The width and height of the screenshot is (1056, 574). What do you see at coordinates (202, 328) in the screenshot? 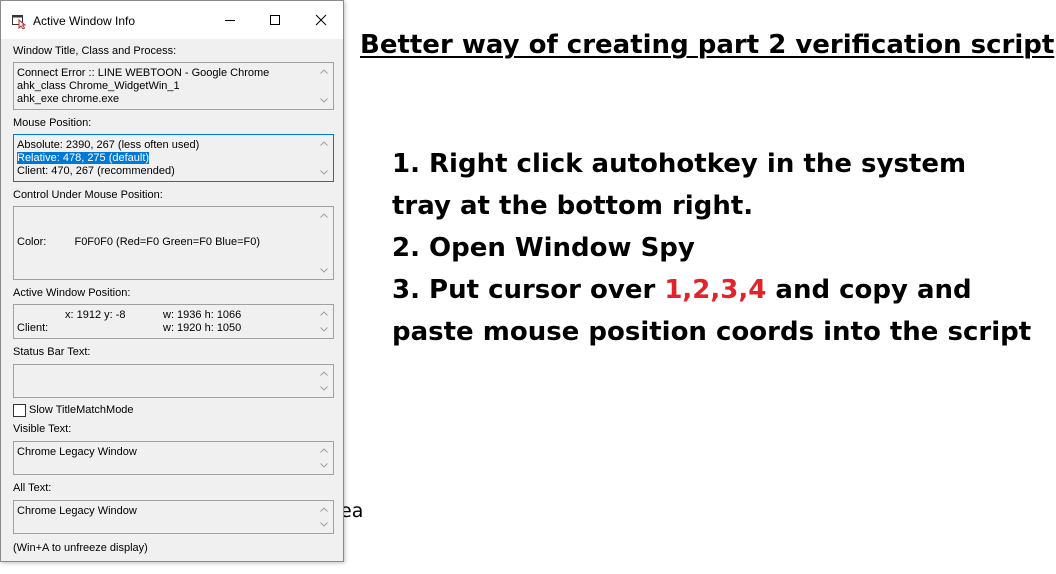
I see `client-size: w: 1920 h: 1050` at bounding box center [202, 328].